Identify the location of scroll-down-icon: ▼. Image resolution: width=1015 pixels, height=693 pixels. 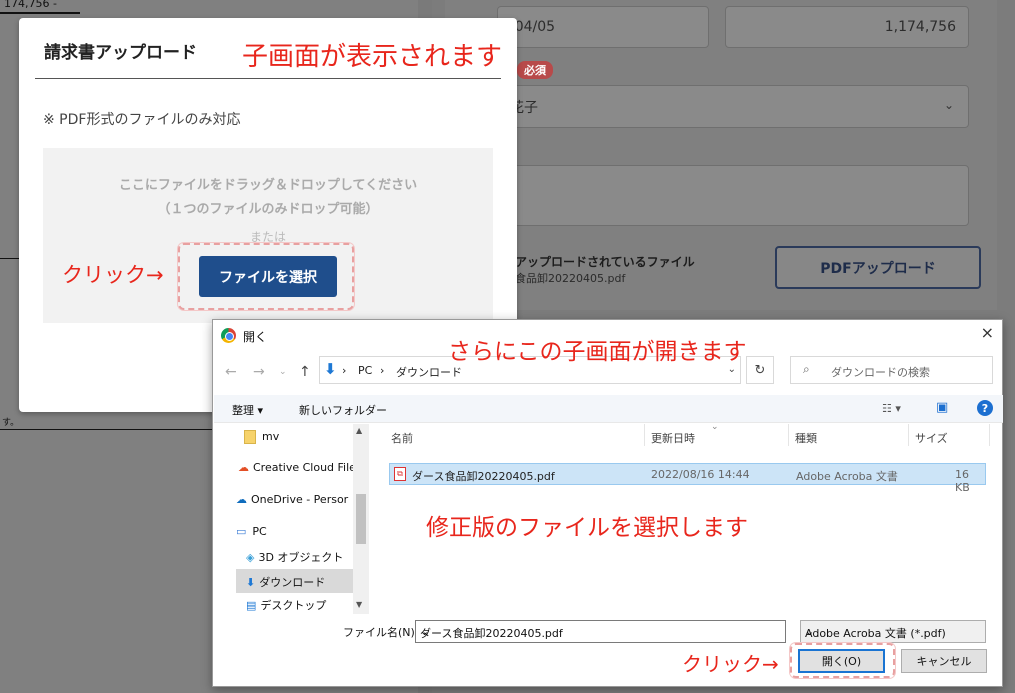
(359, 604).